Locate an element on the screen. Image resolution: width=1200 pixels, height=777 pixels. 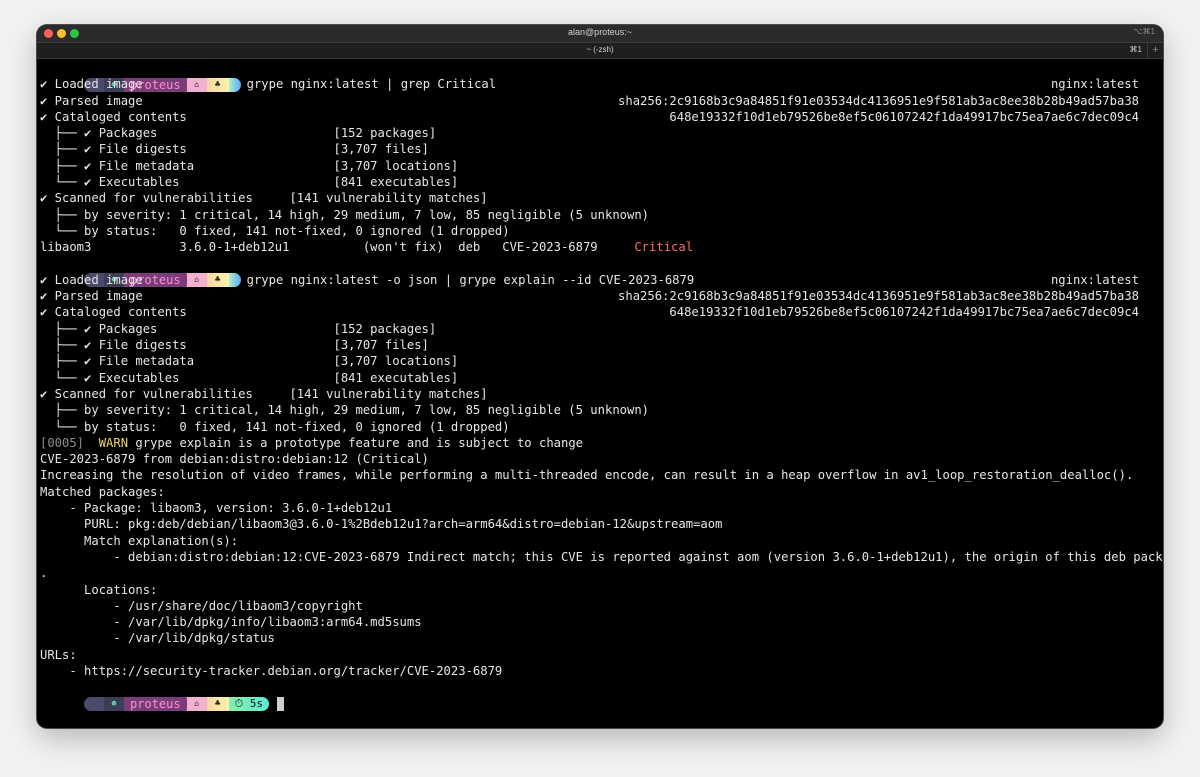
tab-shortcut: ⌘1 is located at coordinates (1135, 49).